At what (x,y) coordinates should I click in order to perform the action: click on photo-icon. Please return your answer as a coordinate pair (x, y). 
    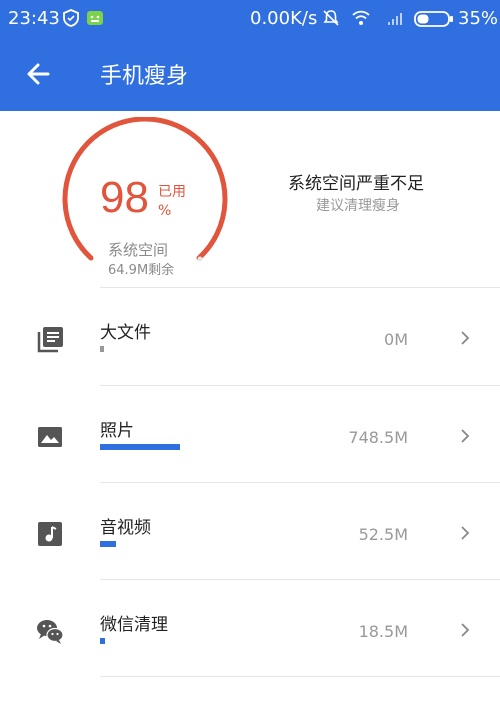
    Looking at the image, I should click on (50, 437).